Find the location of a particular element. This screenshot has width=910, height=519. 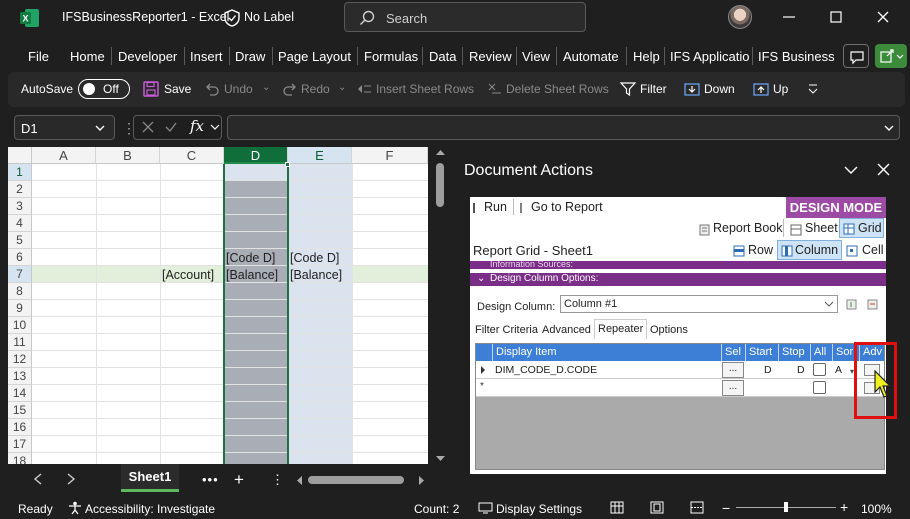

column-icon is located at coordinates (787, 251).